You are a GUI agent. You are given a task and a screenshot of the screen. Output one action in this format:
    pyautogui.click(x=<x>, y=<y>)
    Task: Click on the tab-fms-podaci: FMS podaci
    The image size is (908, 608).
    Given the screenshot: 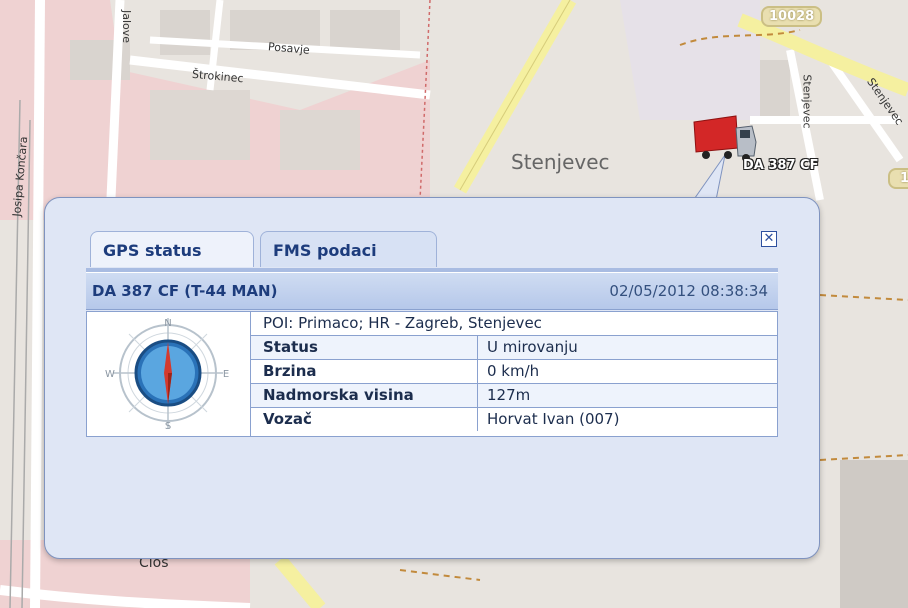 What is the action you would take?
    pyautogui.click(x=348, y=249)
    